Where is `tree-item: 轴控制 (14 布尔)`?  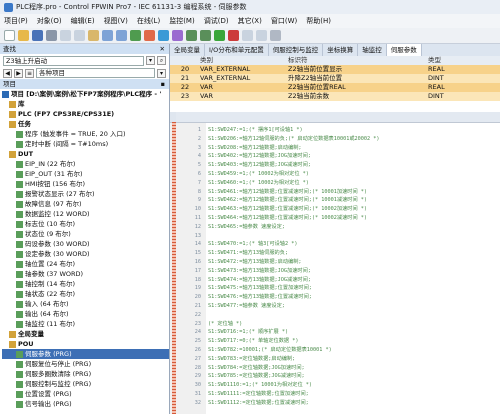
tree-item: 轴控制 (14 布尔) is located at coordinates (85, 284).